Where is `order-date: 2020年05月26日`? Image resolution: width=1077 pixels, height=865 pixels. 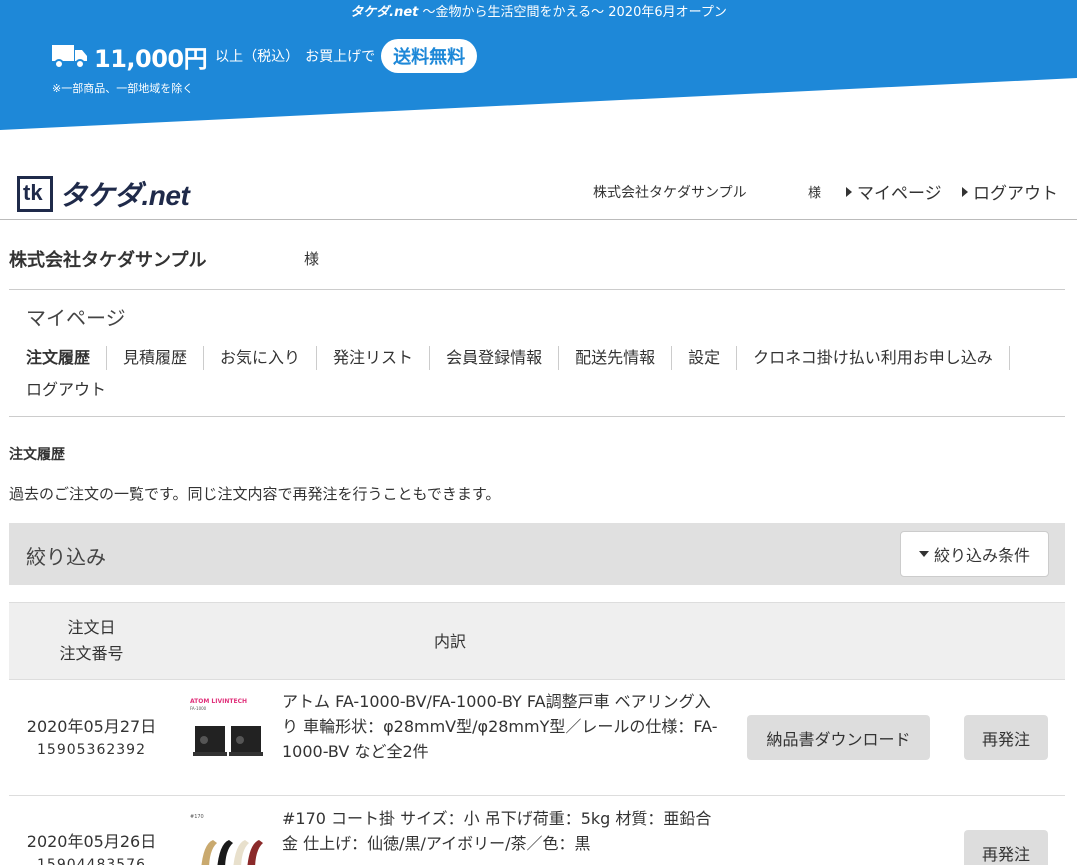
order-date: 2020年05月26日 is located at coordinates (91, 841).